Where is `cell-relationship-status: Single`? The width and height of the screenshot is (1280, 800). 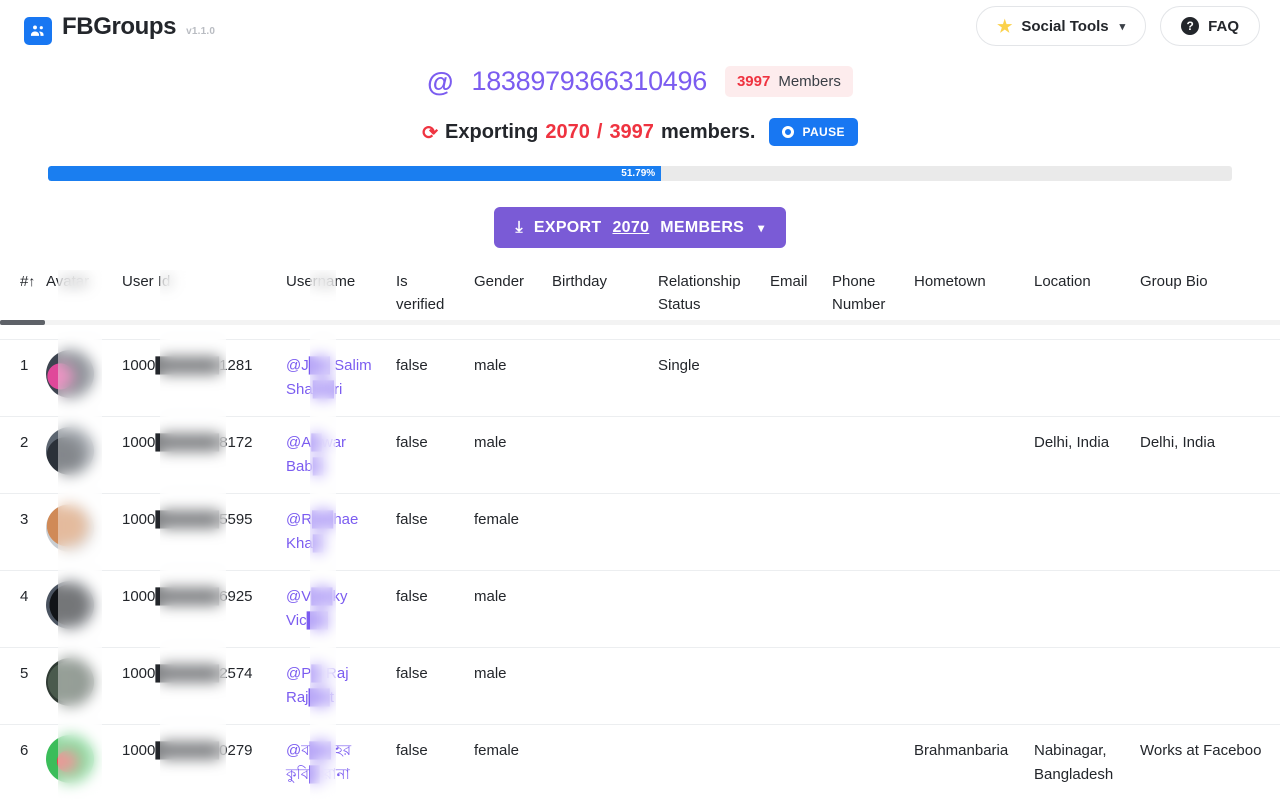
cell-relationship-status: Single is located at coordinates (679, 365).